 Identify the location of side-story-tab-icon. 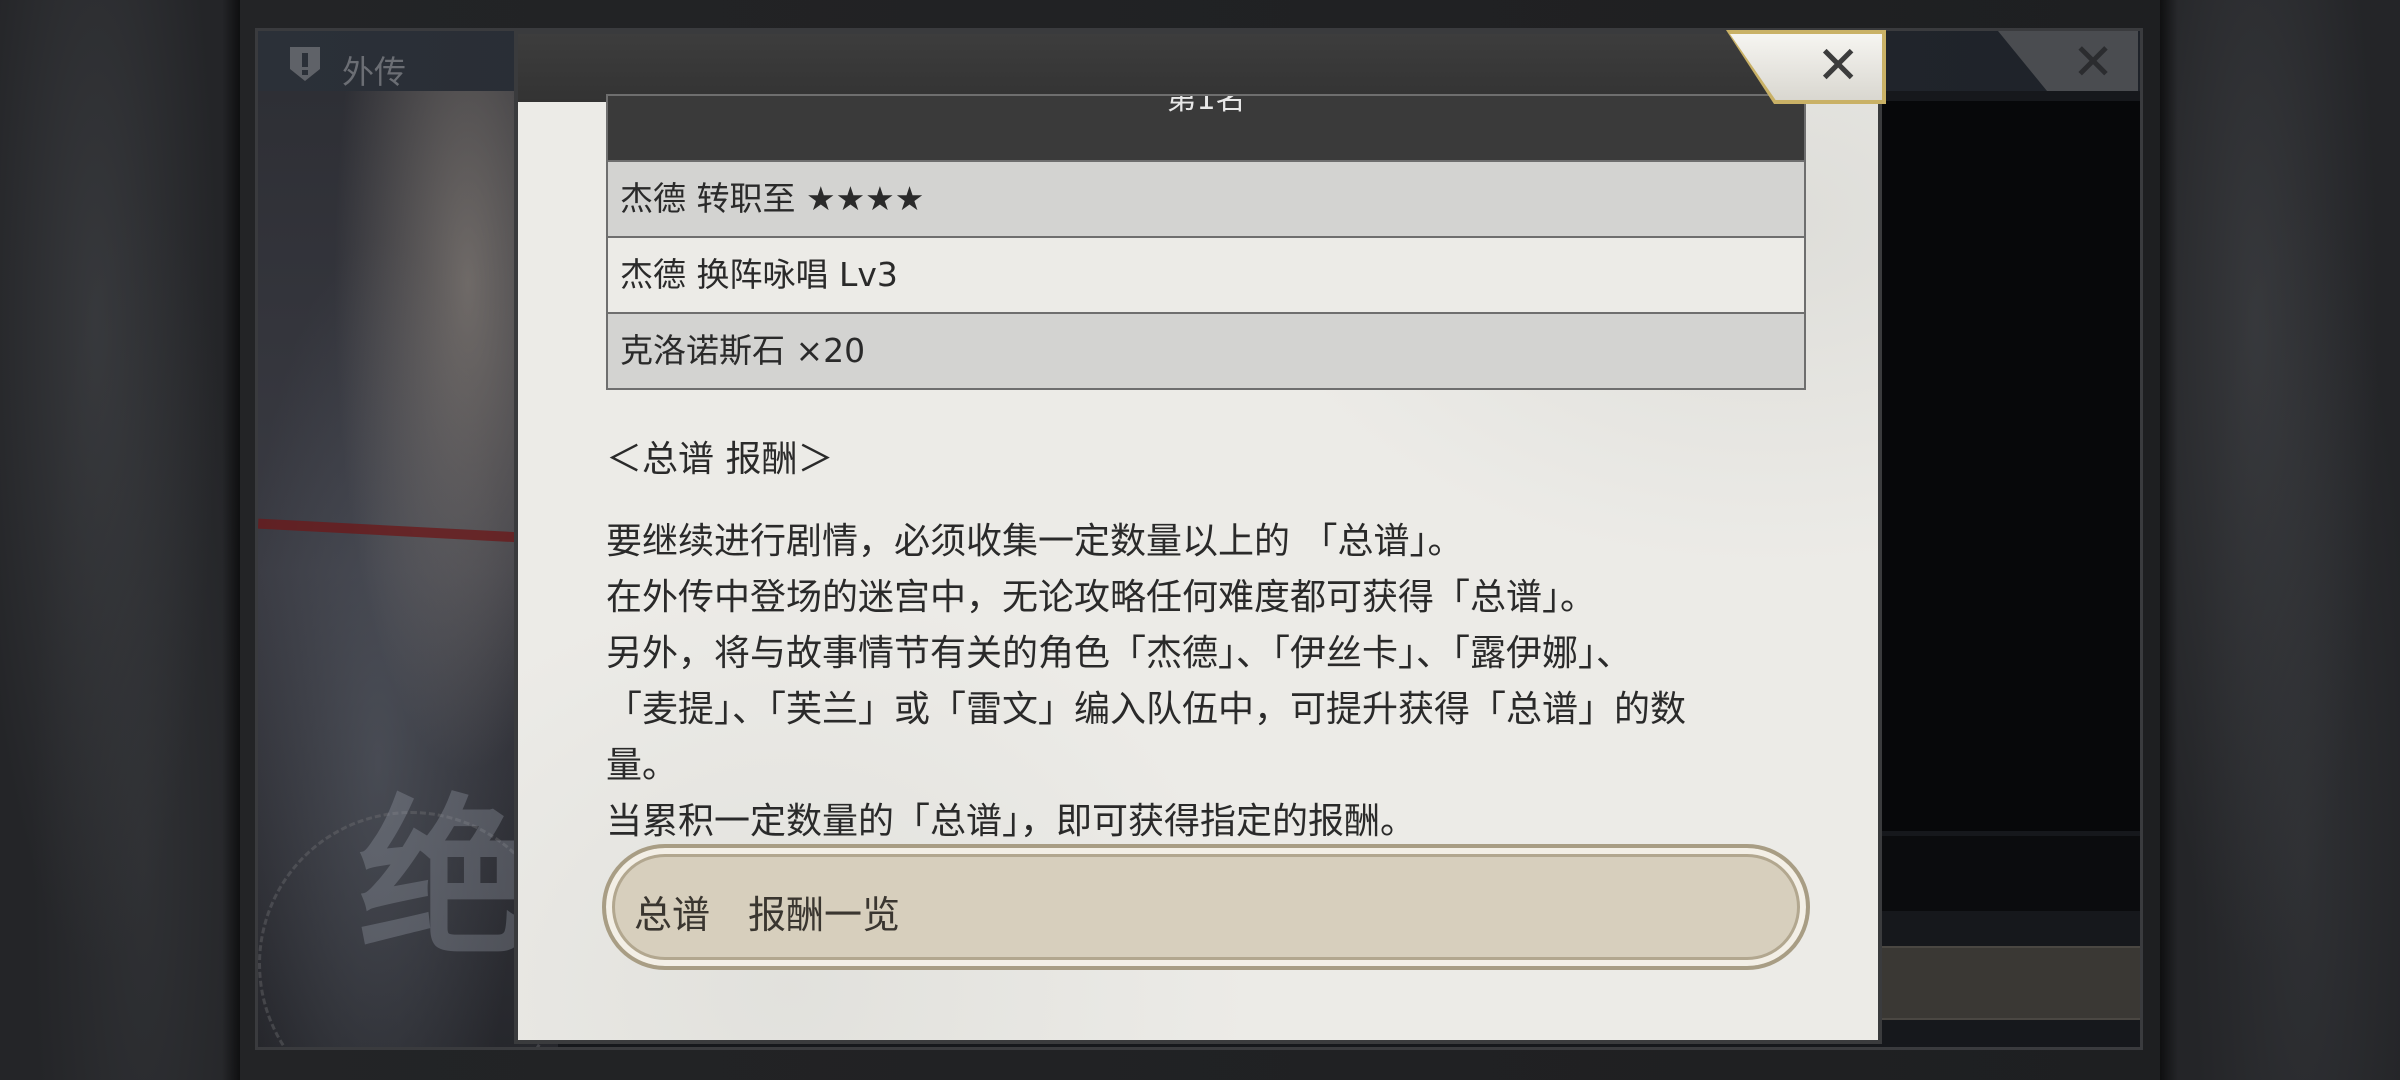
(305, 64).